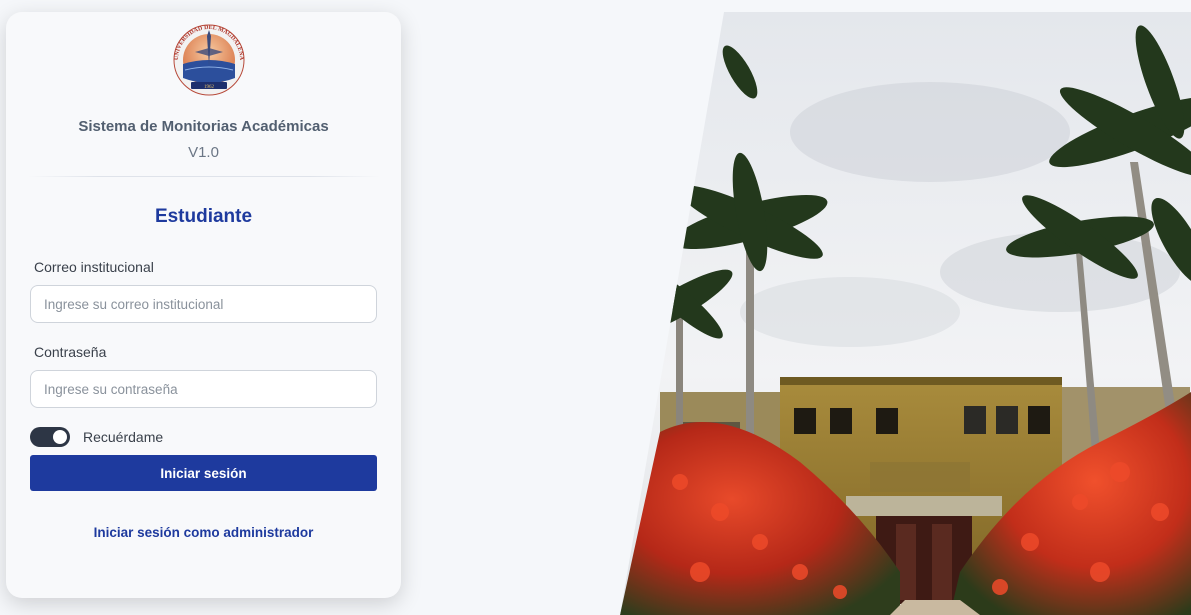 This screenshot has width=1191, height=615. I want to click on email-label: Correo institucional, so click(94, 267).